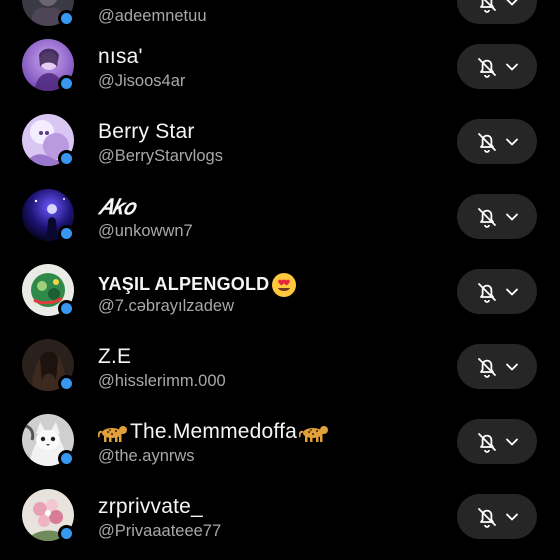 The image size is (560, 560). What do you see at coordinates (184, 283) in the screenshot?
I see `user-name-text: YAŞIL ALPENGOLD` at bounding box center [184, 283].